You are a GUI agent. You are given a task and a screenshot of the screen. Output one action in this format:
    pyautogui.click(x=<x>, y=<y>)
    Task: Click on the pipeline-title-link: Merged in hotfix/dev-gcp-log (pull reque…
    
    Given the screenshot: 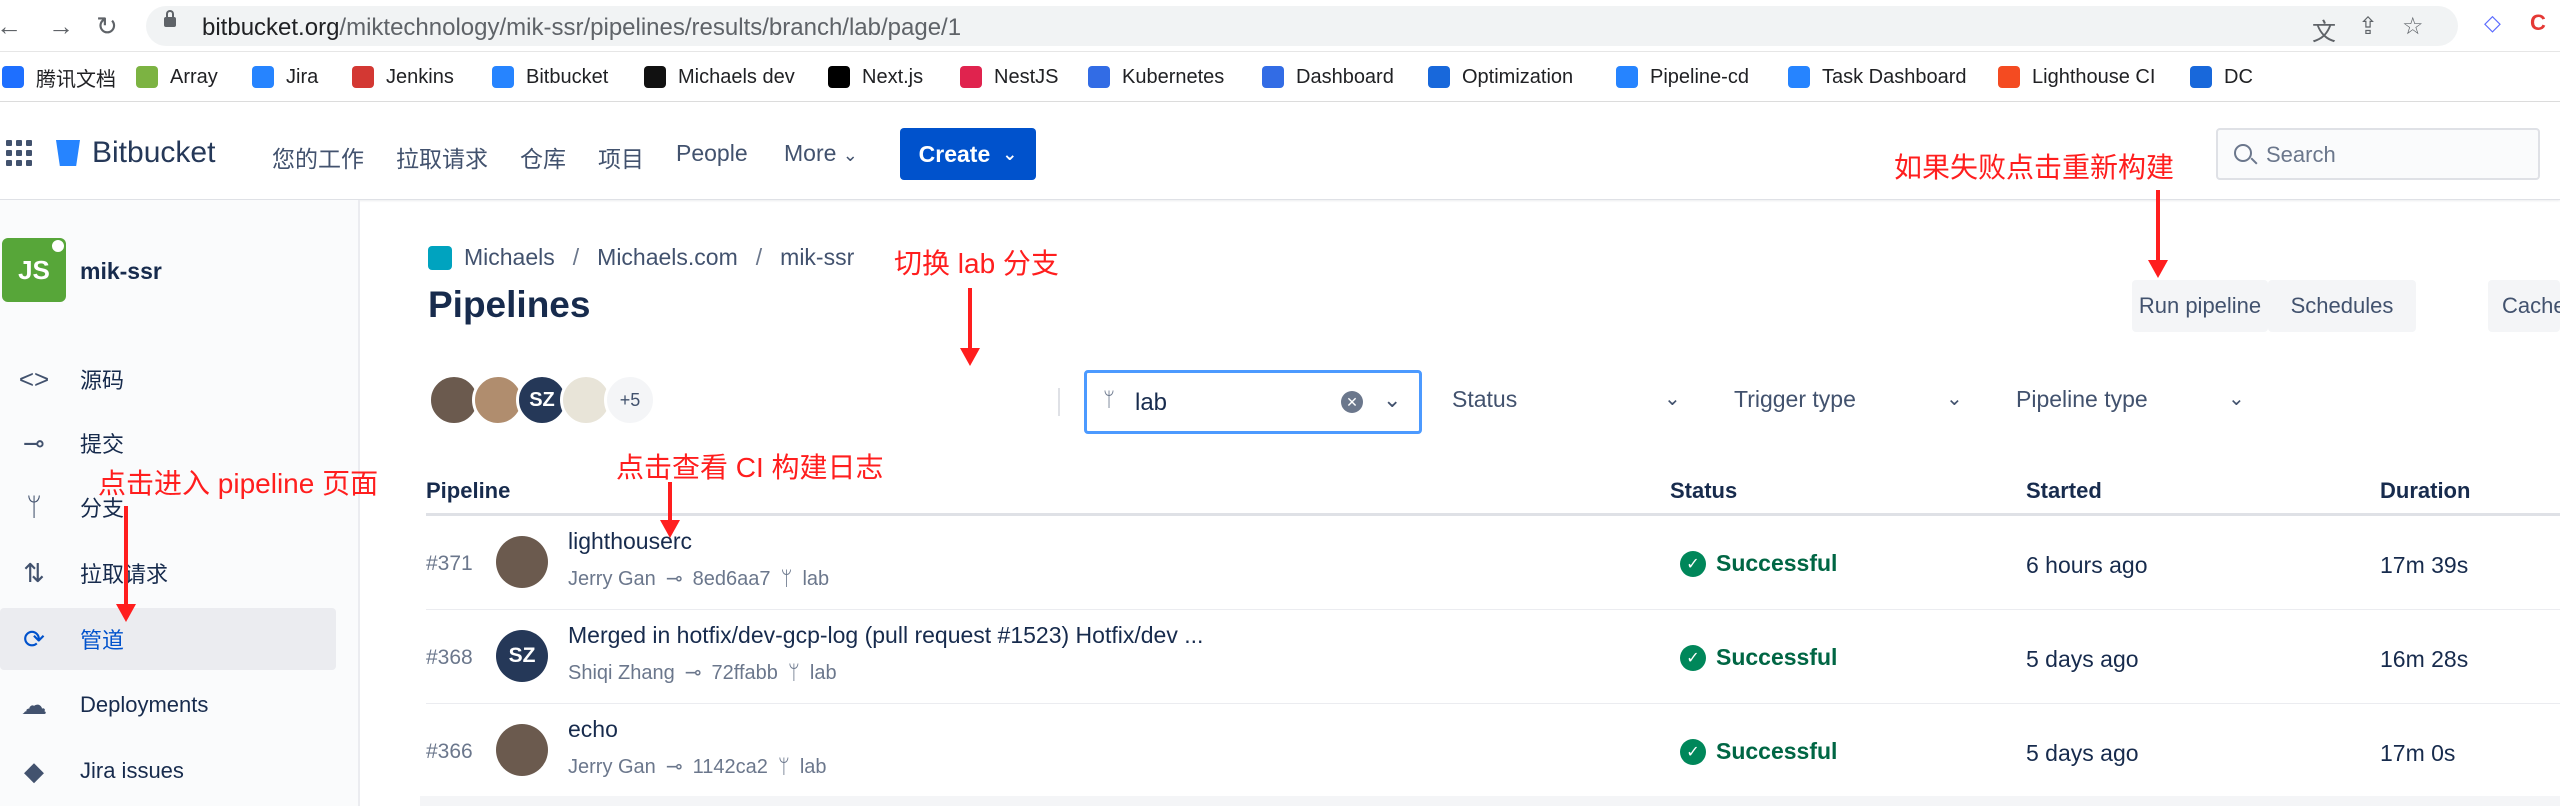 What is the action you would take?
    pyautogui.click(x=885, y=635)
    